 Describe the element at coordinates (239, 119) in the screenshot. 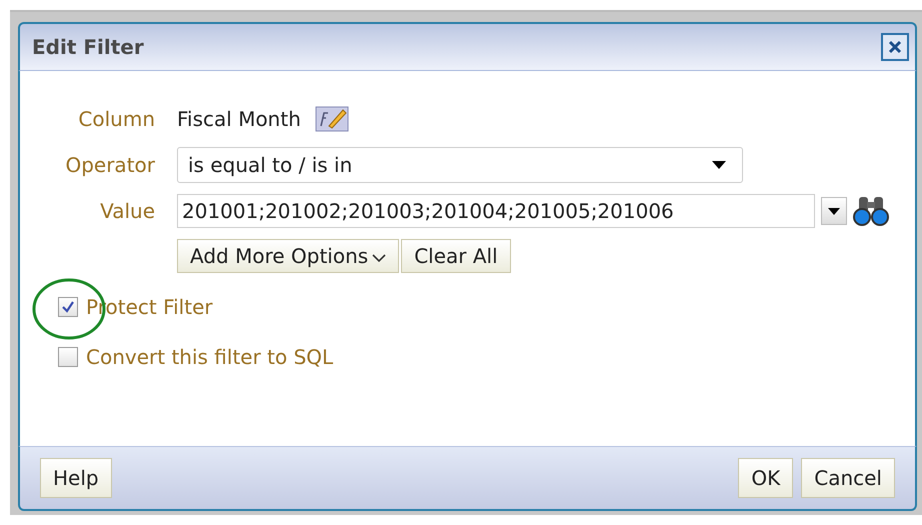

I see `column-value: Fiscal Month` at that location.